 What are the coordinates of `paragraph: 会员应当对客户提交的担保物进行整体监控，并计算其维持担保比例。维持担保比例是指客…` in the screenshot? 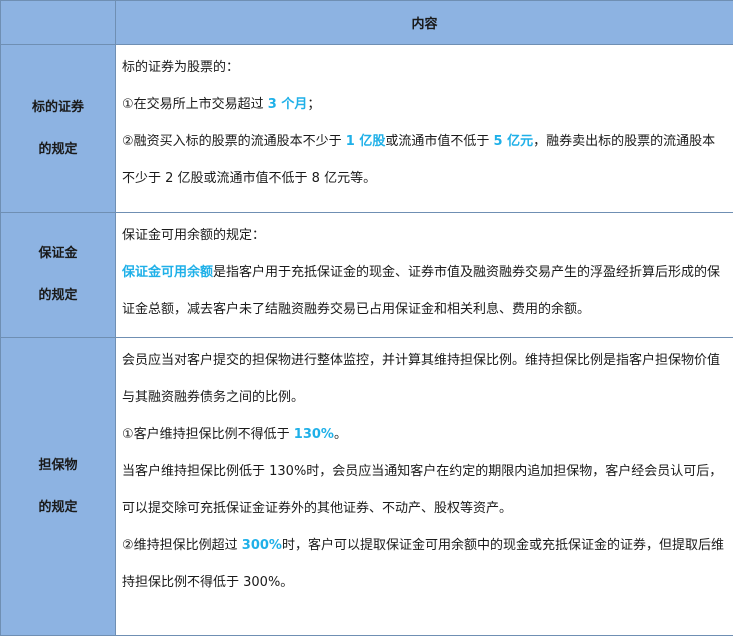 It's located at (424, 379).